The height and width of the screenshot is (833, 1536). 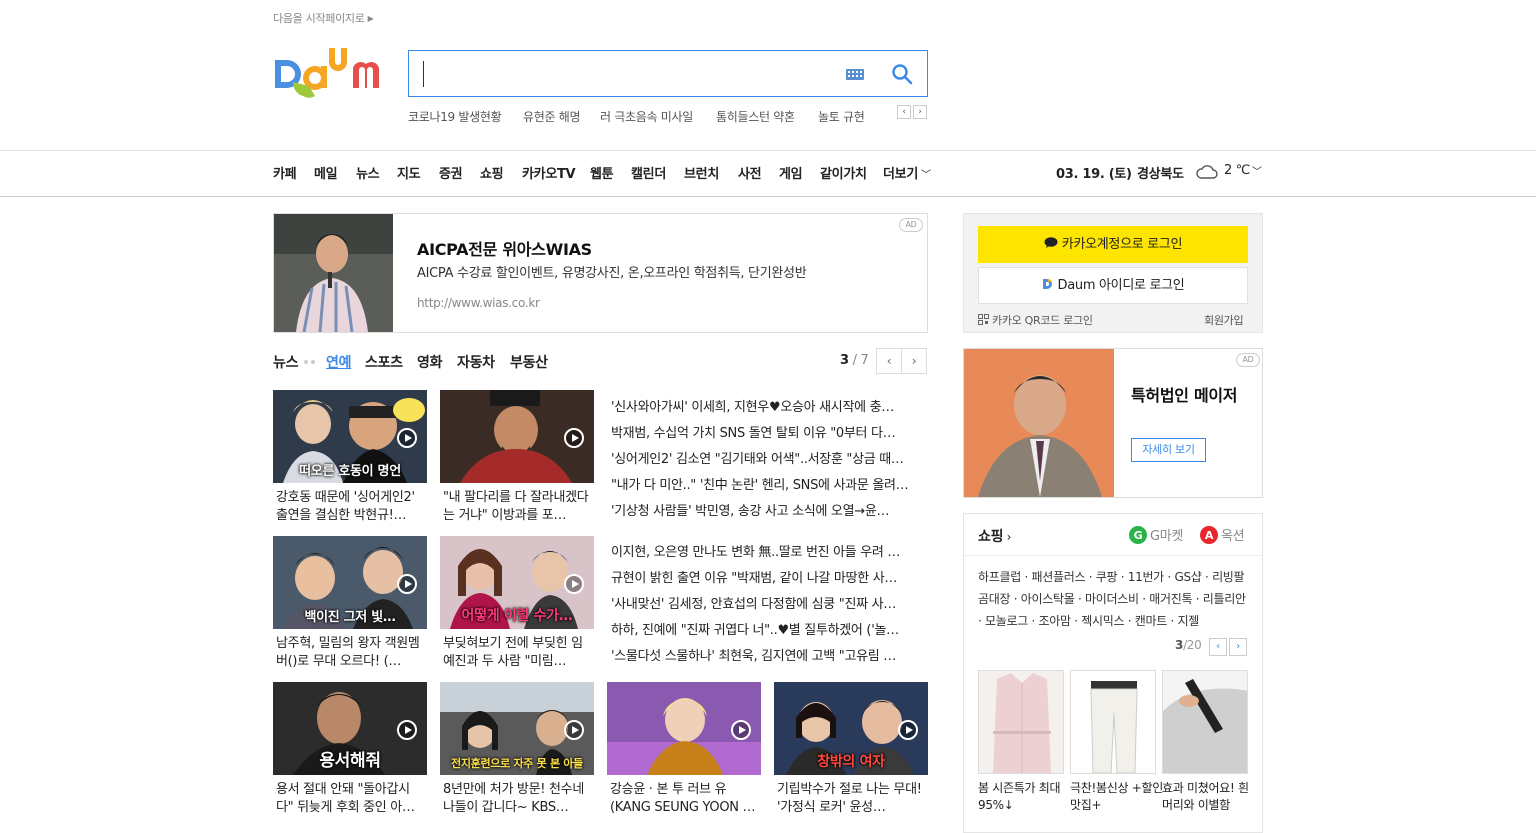 I want to click on nav-item-dictionary: 사전, so click(x=750, y=172).